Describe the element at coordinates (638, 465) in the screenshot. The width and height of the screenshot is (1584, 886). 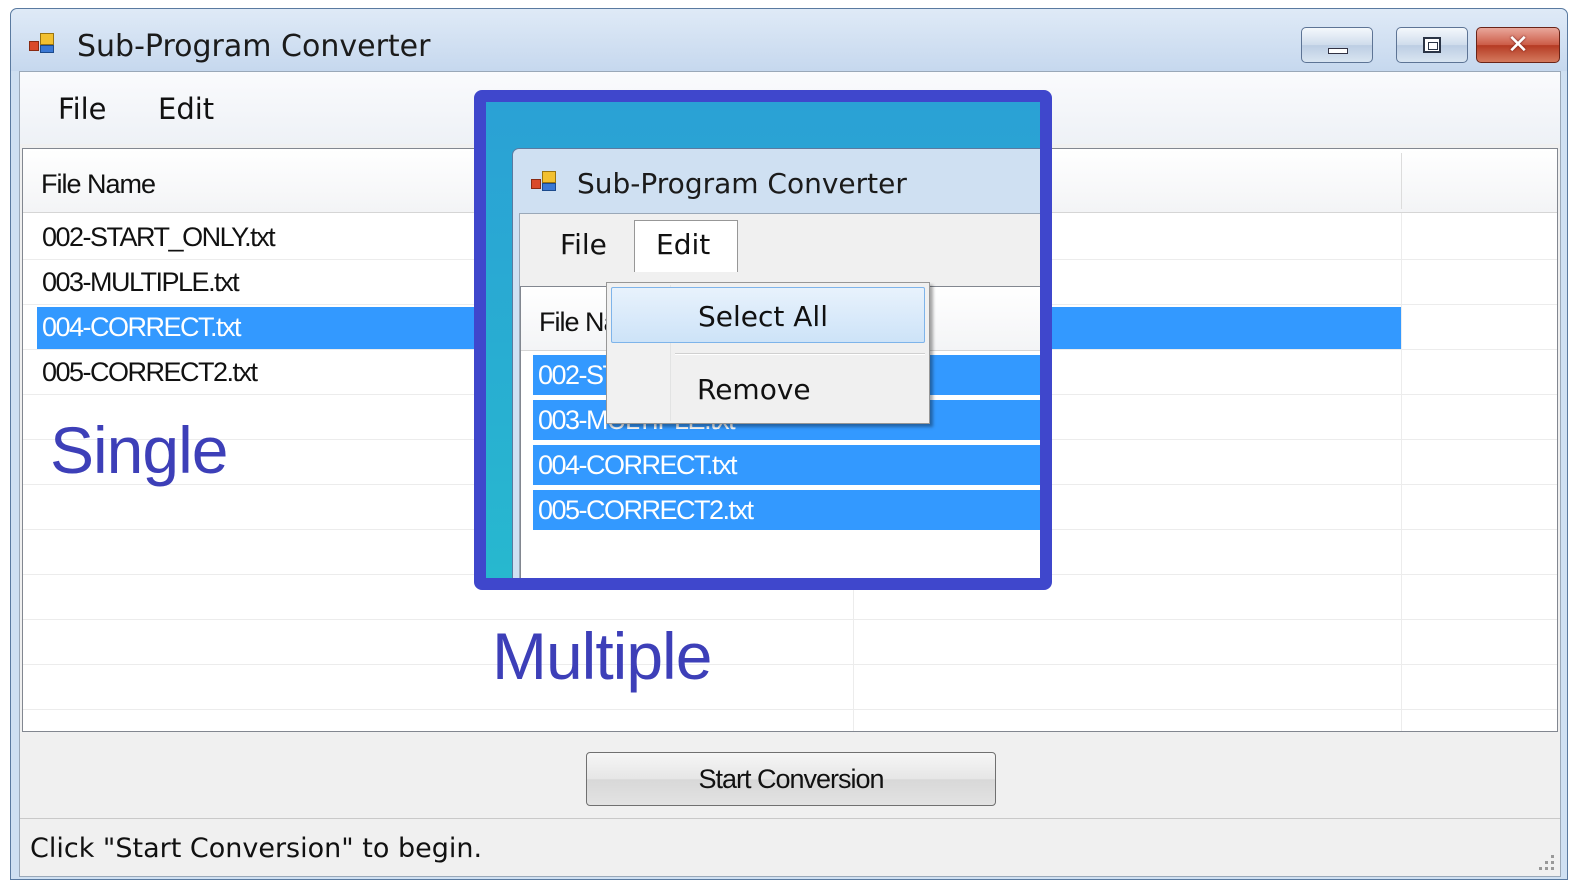
I see `inset-file-name: 004-CORRECT.txt` at that location.